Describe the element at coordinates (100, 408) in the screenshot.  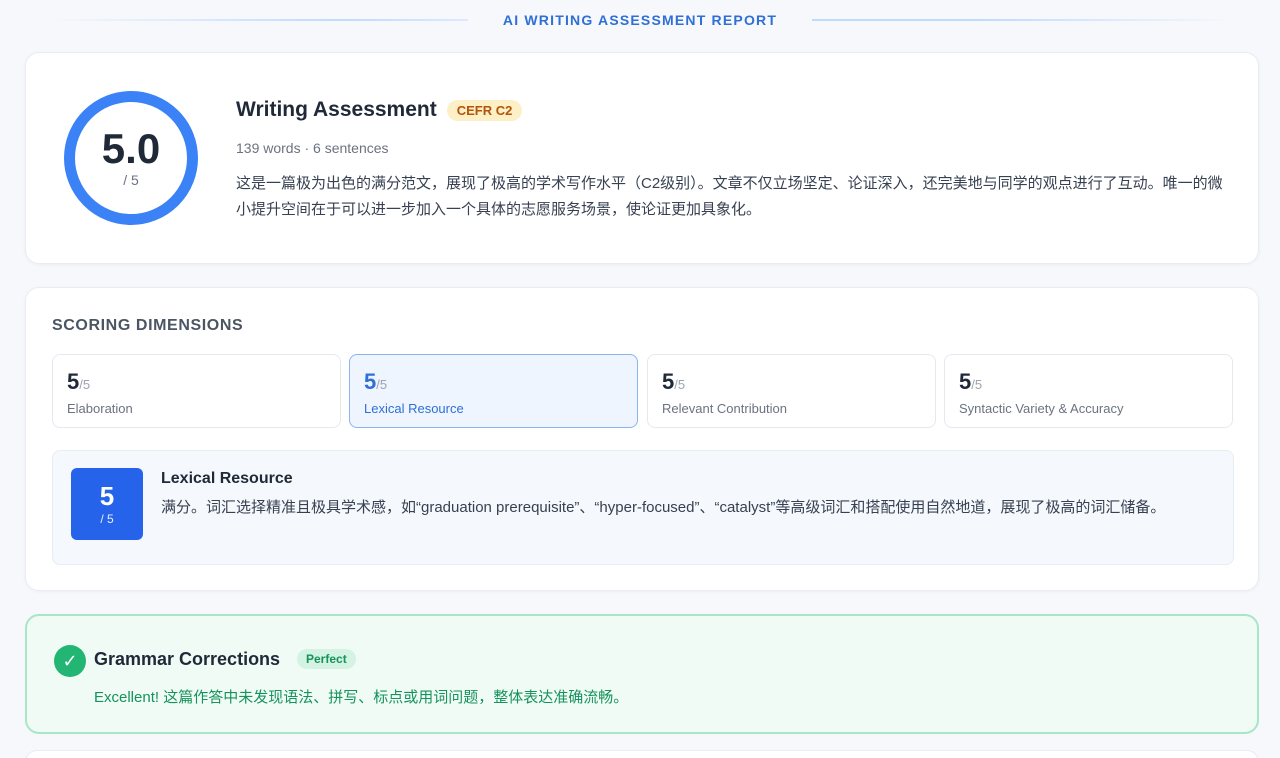
I see `dimension-label: Elaboration` at that location.